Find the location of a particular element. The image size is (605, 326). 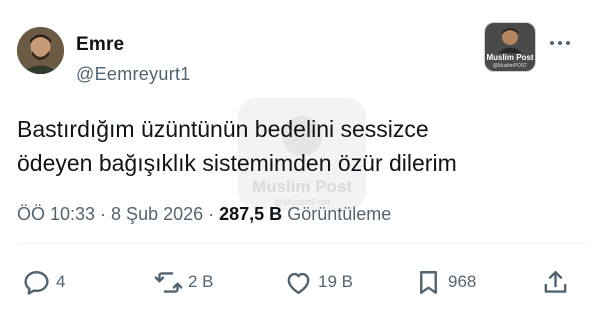

reply-button: 4 is located at coordinates (43, 282).